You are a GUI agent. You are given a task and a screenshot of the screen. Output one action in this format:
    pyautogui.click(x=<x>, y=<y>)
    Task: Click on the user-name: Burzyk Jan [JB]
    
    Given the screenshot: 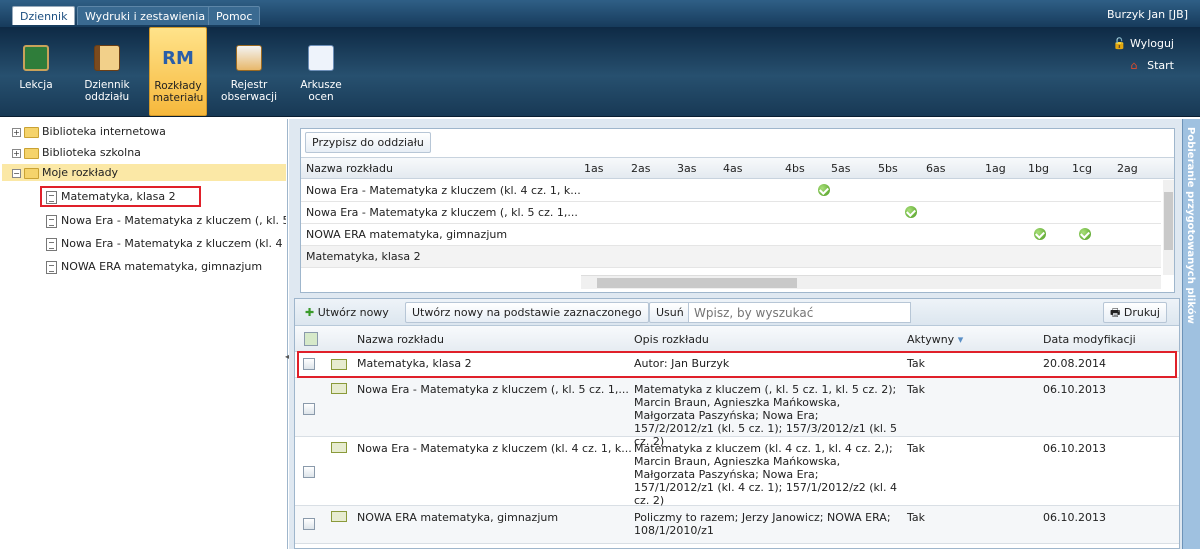 What is the action you would take?
    pyautogui.click(x=1147, y=14)
    